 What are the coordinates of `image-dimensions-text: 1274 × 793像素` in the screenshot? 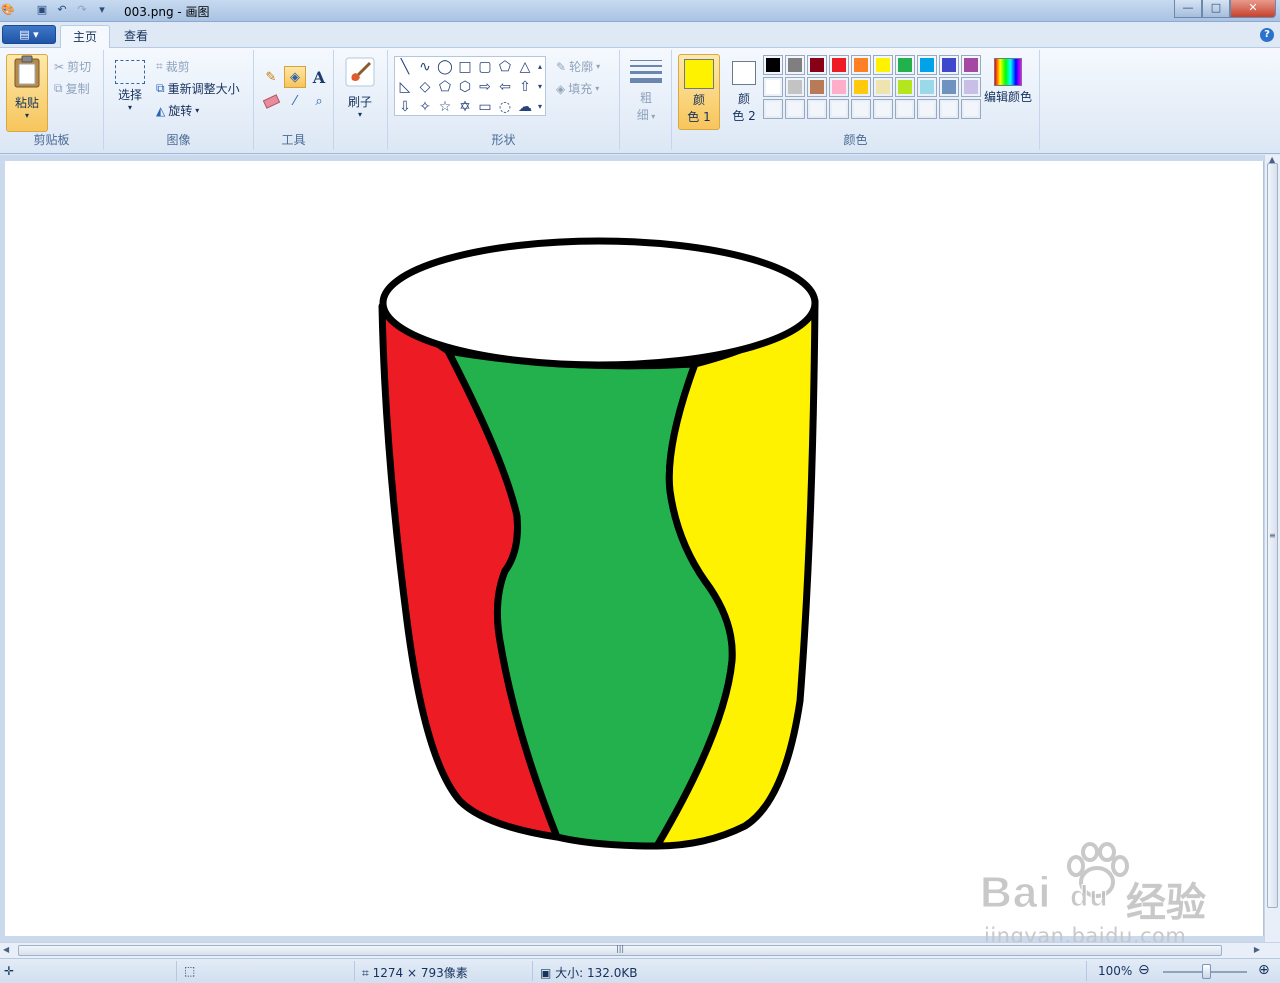 It's located at (420, 973).